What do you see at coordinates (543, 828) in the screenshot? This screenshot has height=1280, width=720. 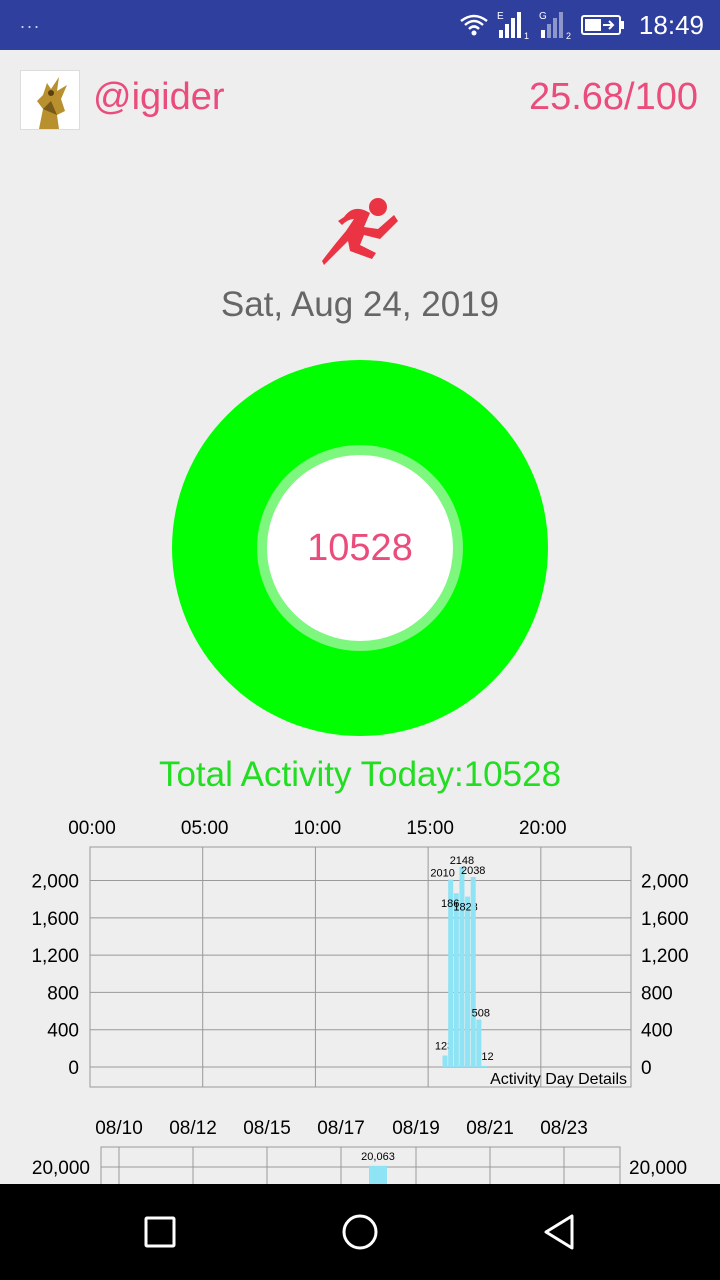 I see `x-tick-label: 20:00` at bounding box center [543, 828].